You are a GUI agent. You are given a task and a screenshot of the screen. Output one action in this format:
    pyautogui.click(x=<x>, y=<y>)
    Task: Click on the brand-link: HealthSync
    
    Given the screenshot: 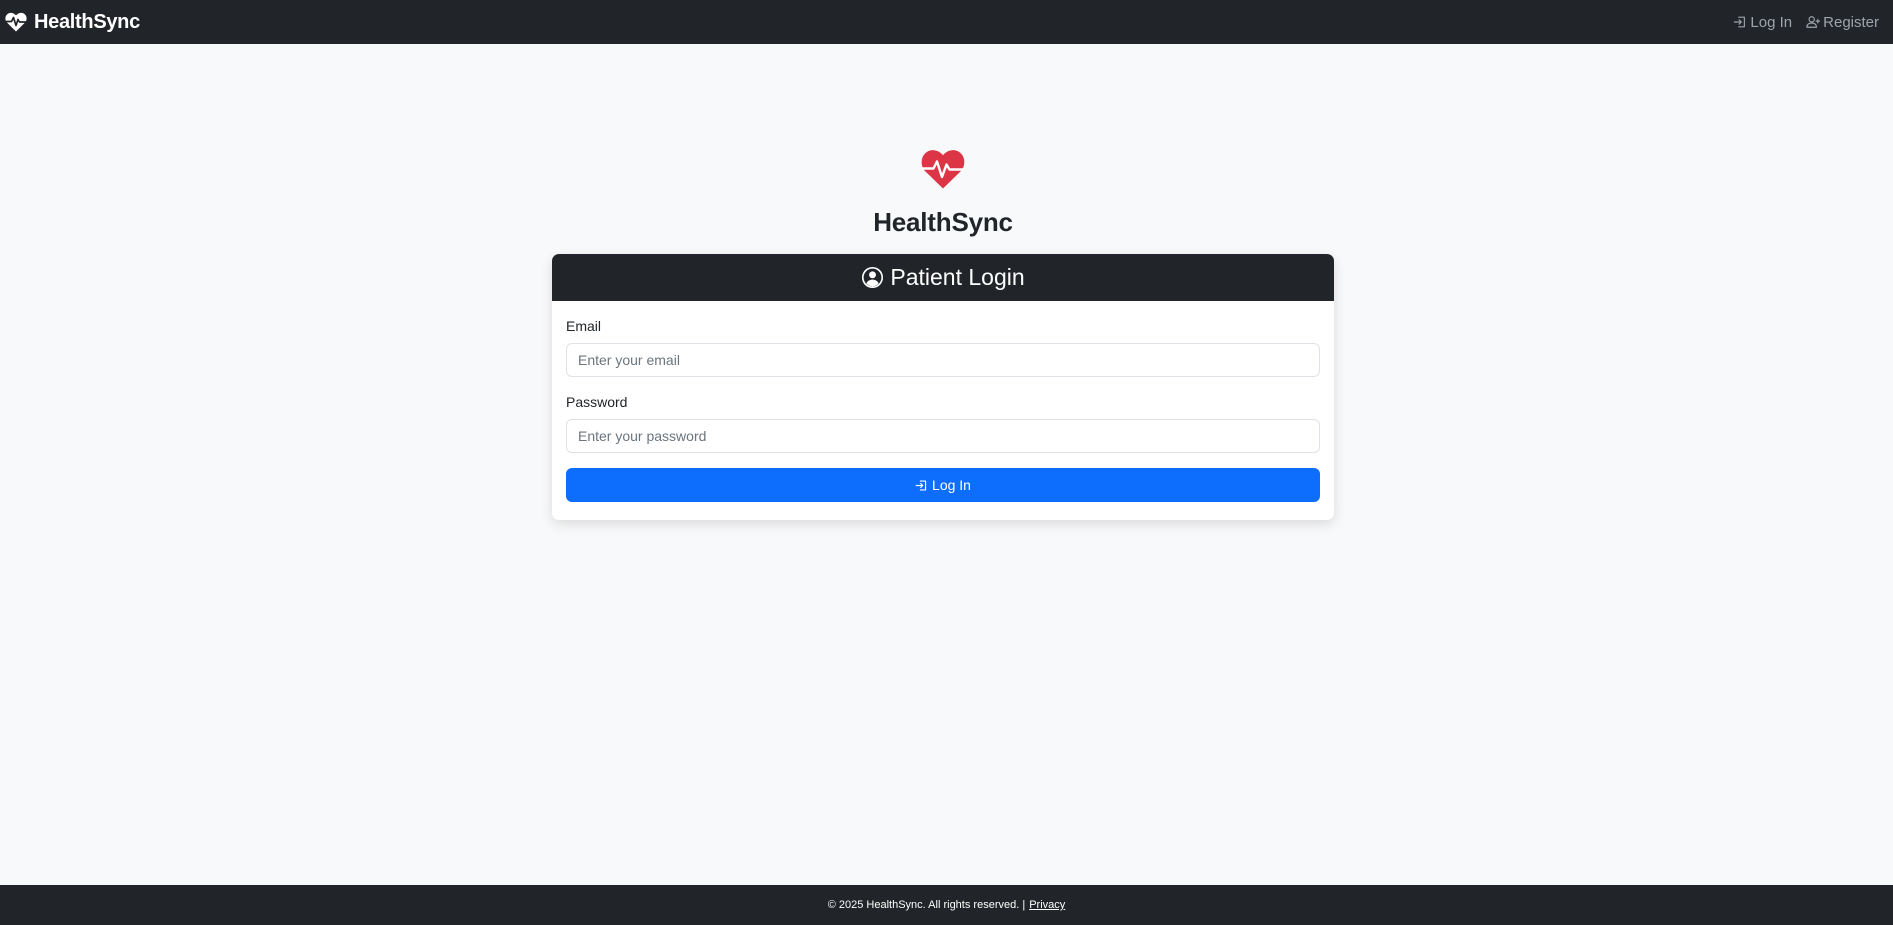 What is the action you would take?
    pyautogui.click(x=72, y=22)
    